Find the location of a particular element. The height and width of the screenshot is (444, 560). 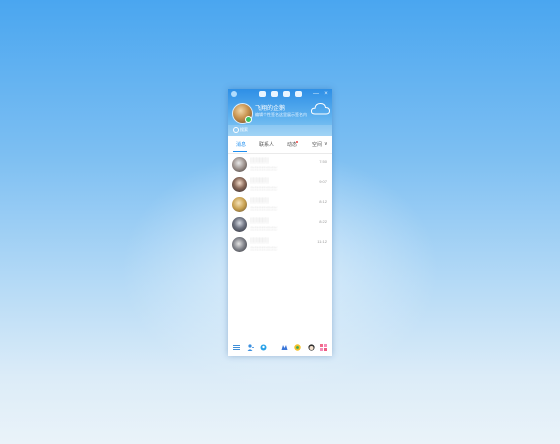

search-placeholder: 搜索 is located at coordinates (244, 129).